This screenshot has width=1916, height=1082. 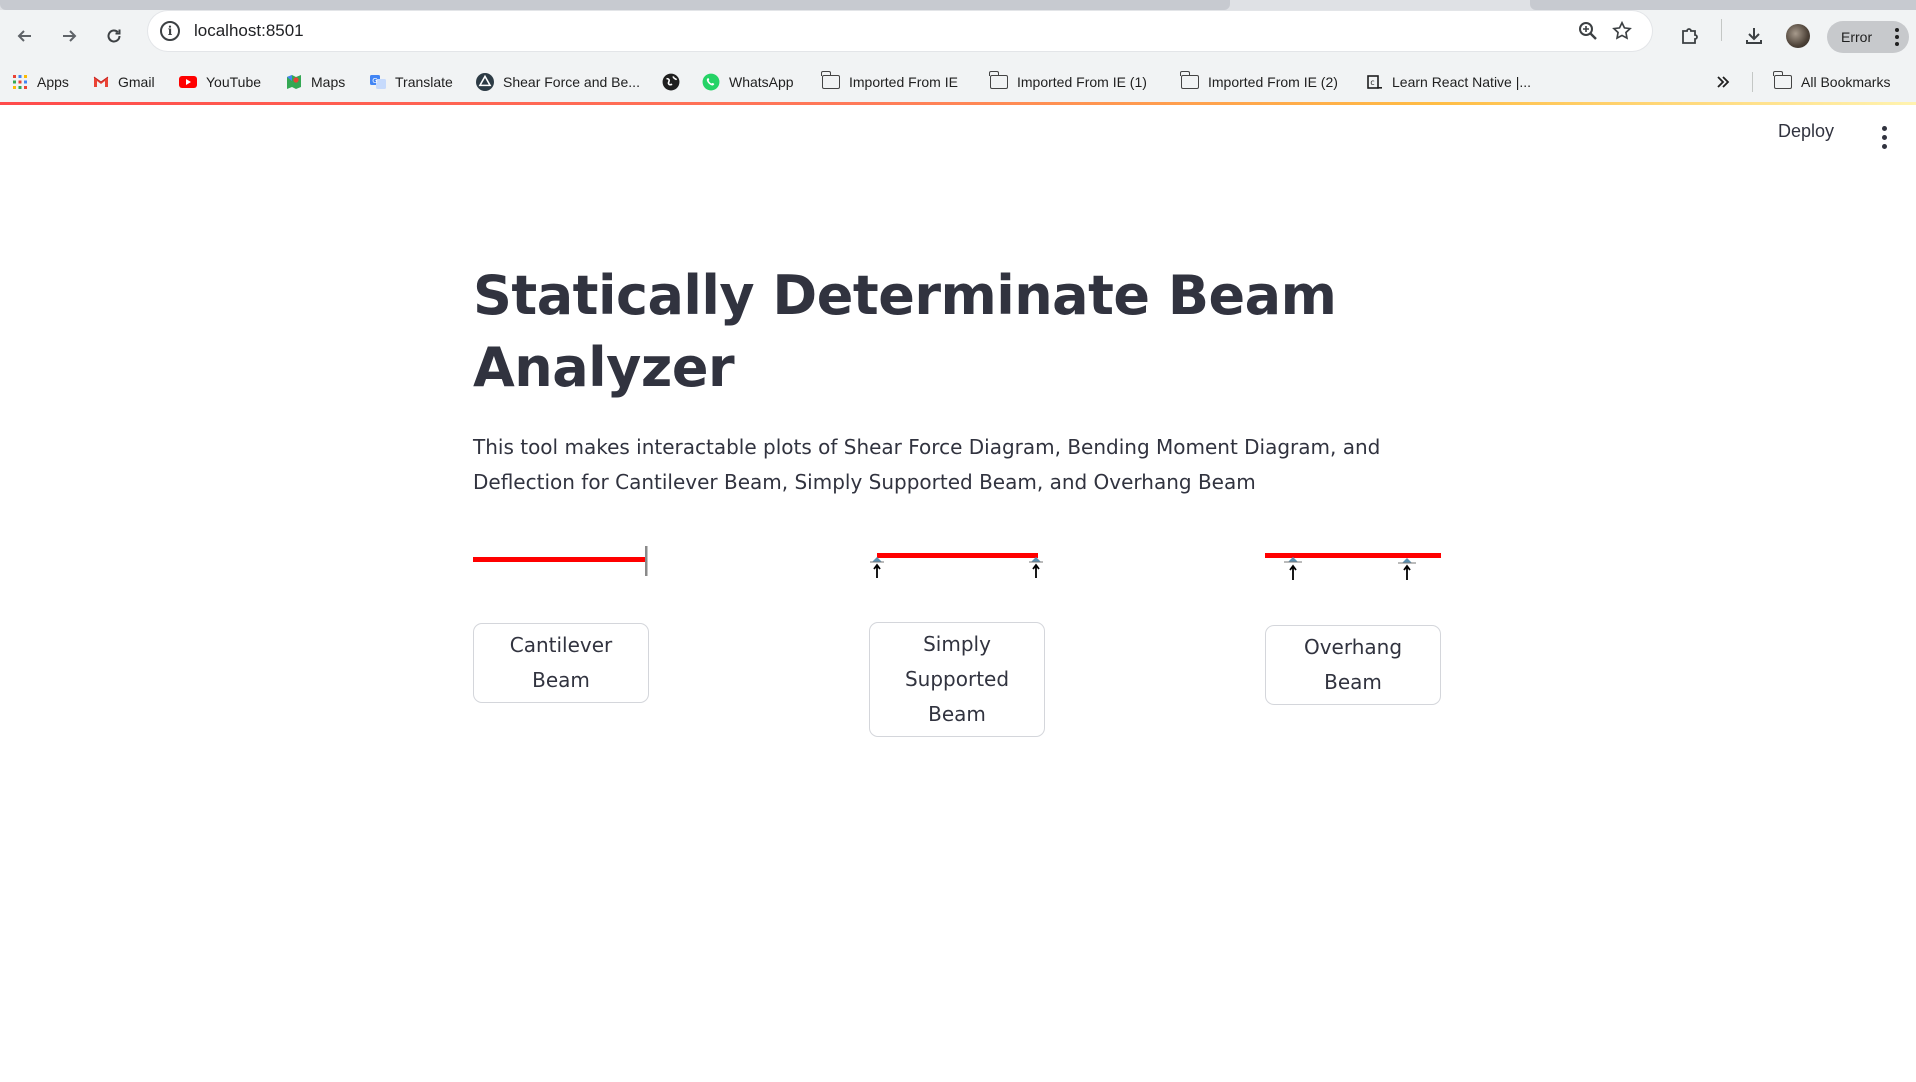 I want to click on bookmark-label: Gmail, so click(x=136, y=82).